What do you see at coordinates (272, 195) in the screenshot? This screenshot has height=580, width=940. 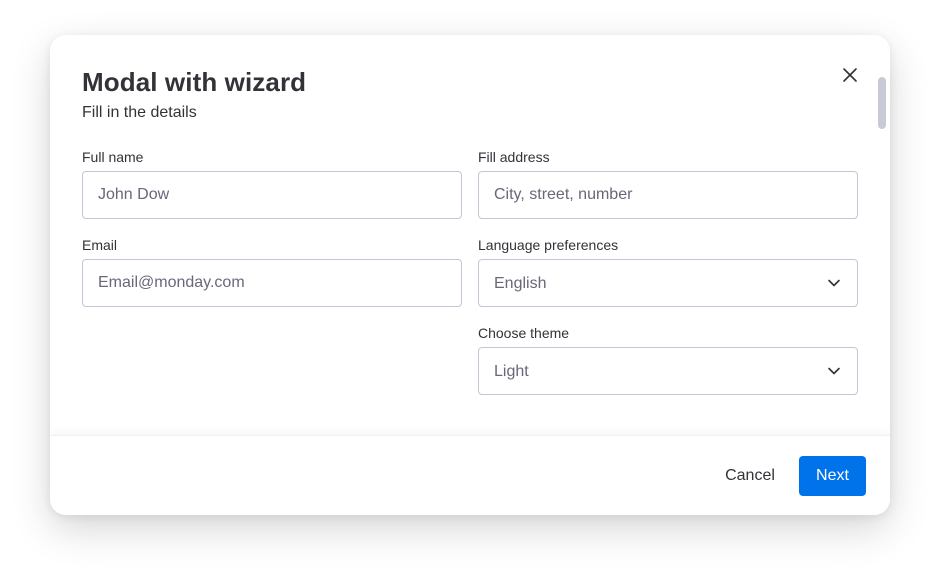 I see `full-name-input` at bounding box center [272, 195].